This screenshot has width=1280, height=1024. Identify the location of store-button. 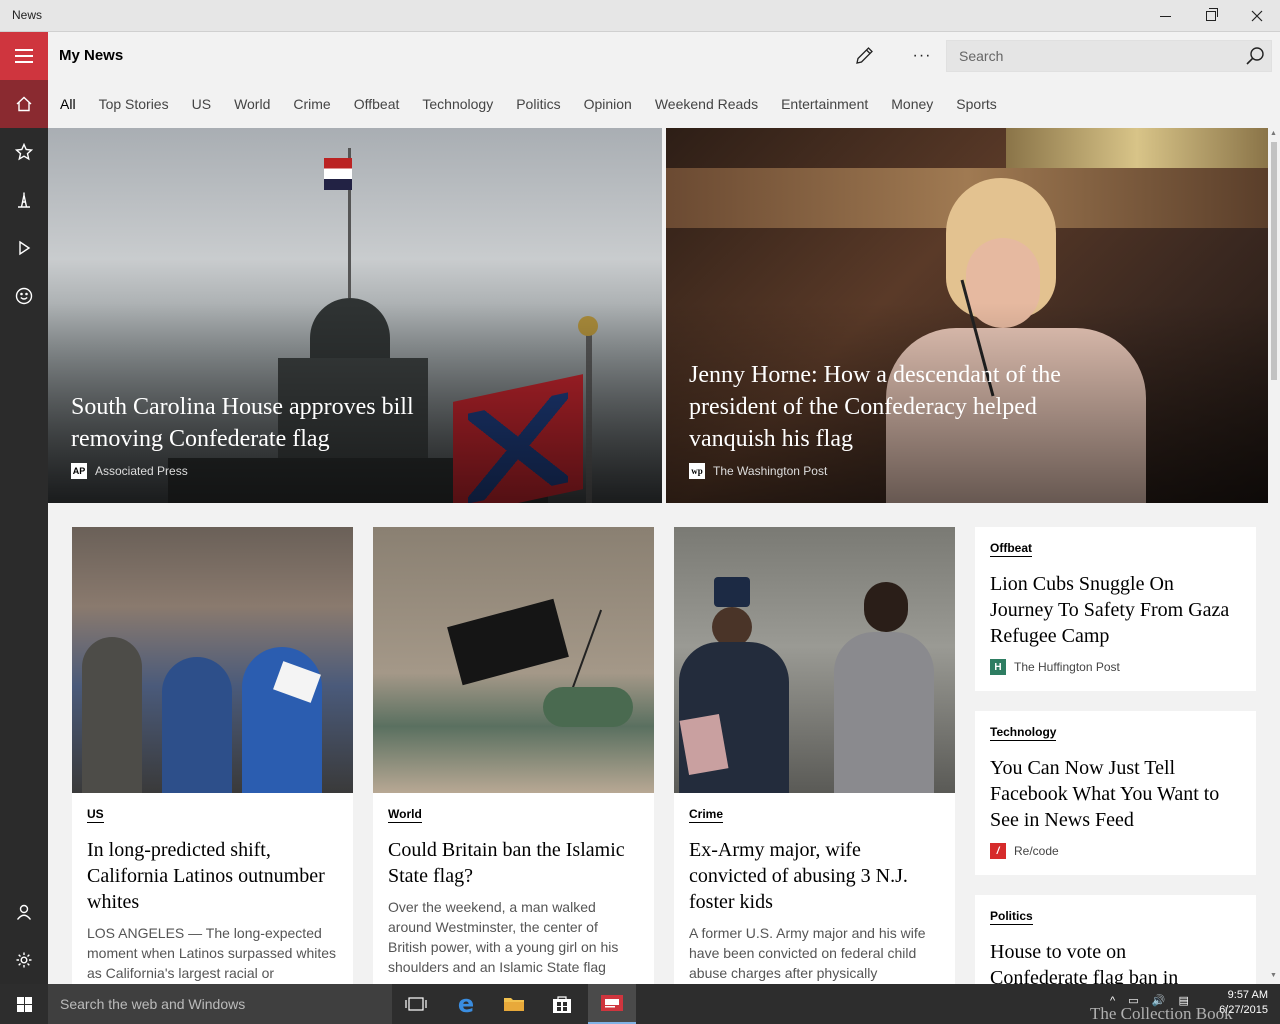
(562, 1004).